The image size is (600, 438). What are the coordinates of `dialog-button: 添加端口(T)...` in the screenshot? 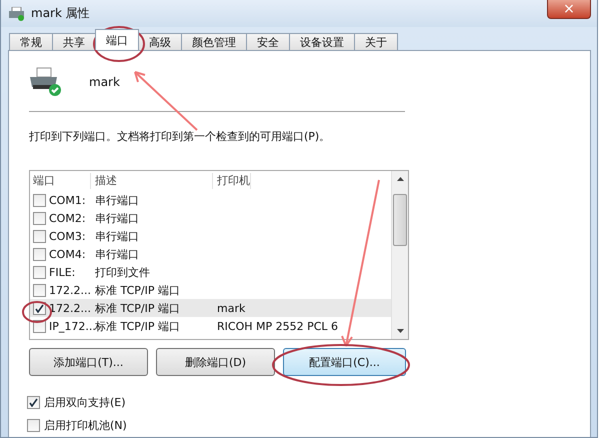 It's located at (88, 362).